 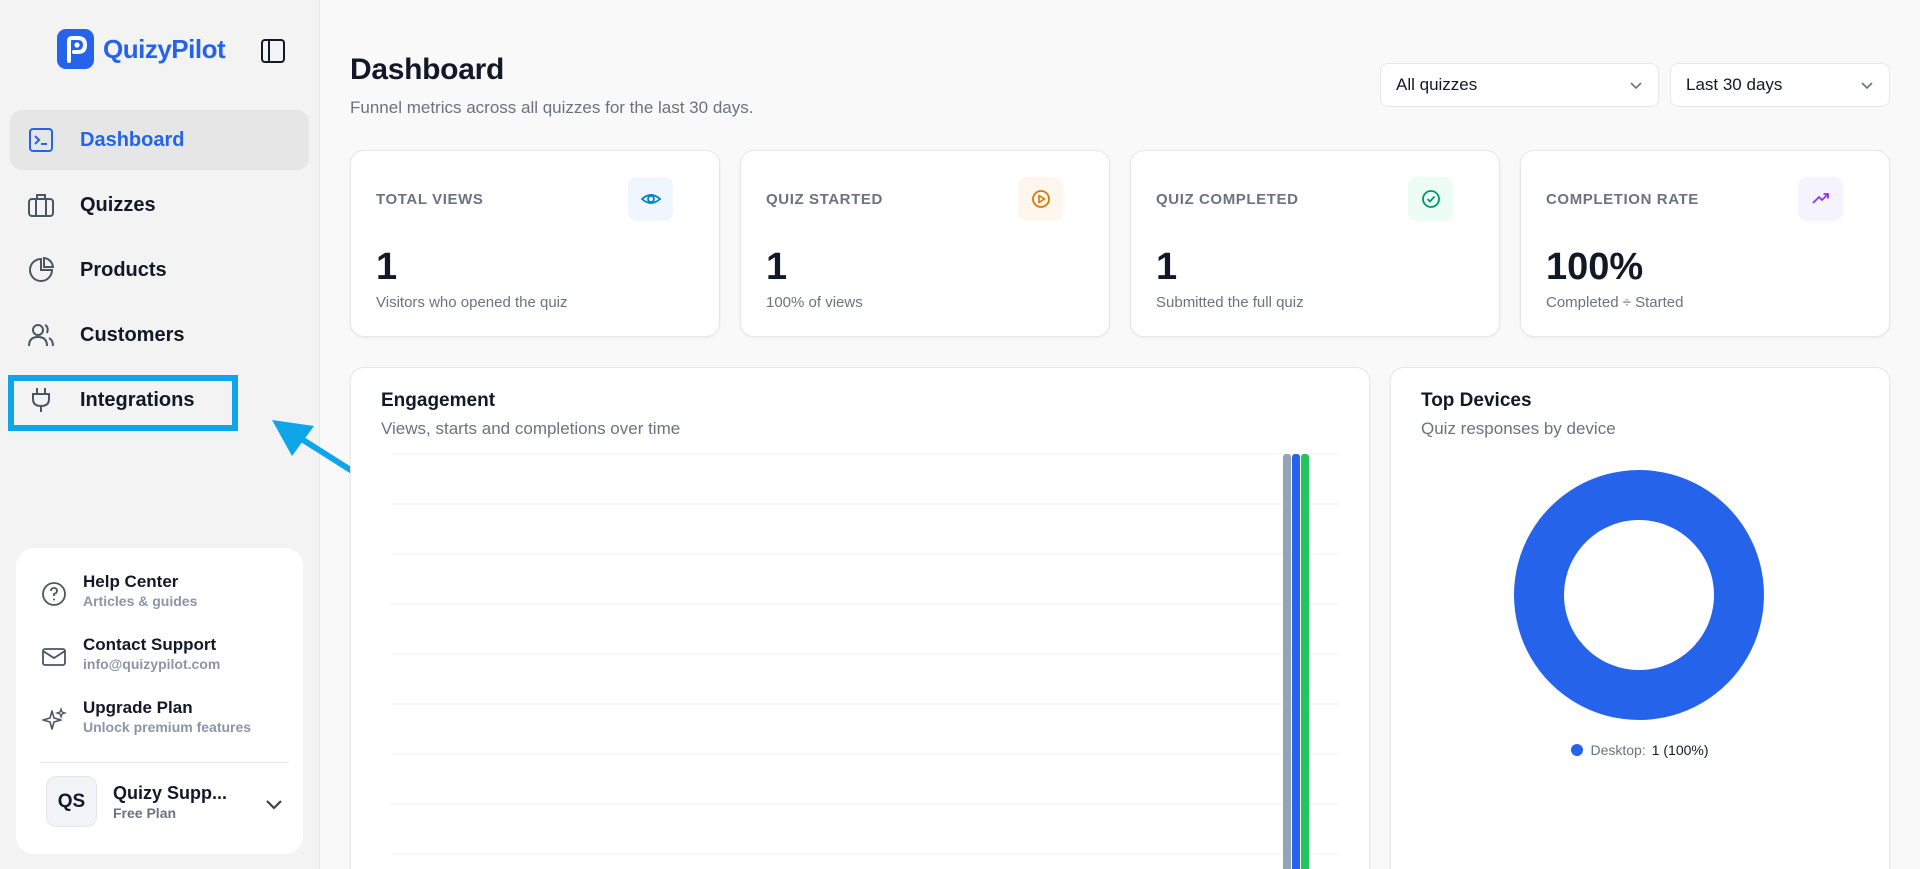 What do you see at coordinates (54, 594) in the screenshot?
I see `help-circle-icon` at bounding box center [54, 594].